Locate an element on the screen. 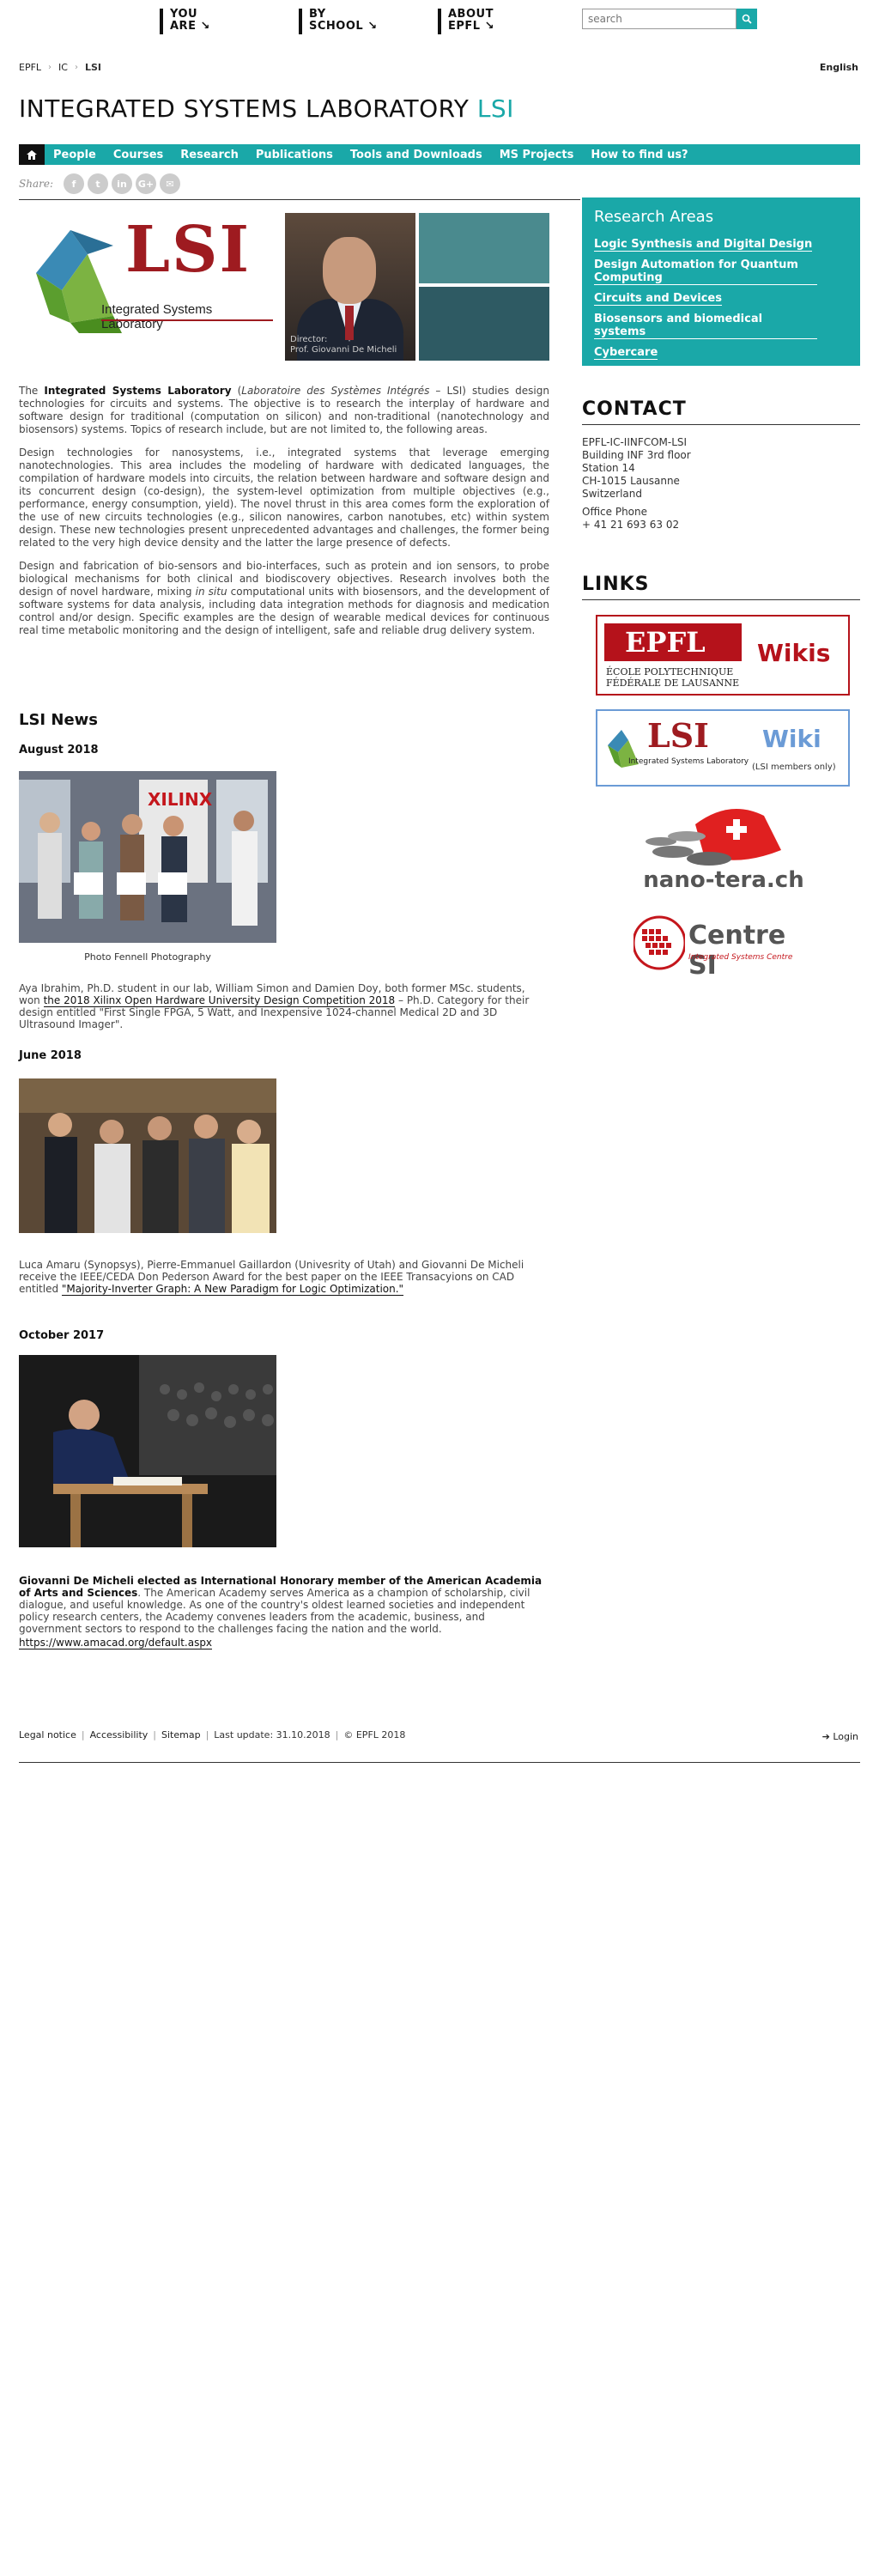 This screenshot has width=879, height=2576. news-month: August 2018 is located at coordinates (59, 750).